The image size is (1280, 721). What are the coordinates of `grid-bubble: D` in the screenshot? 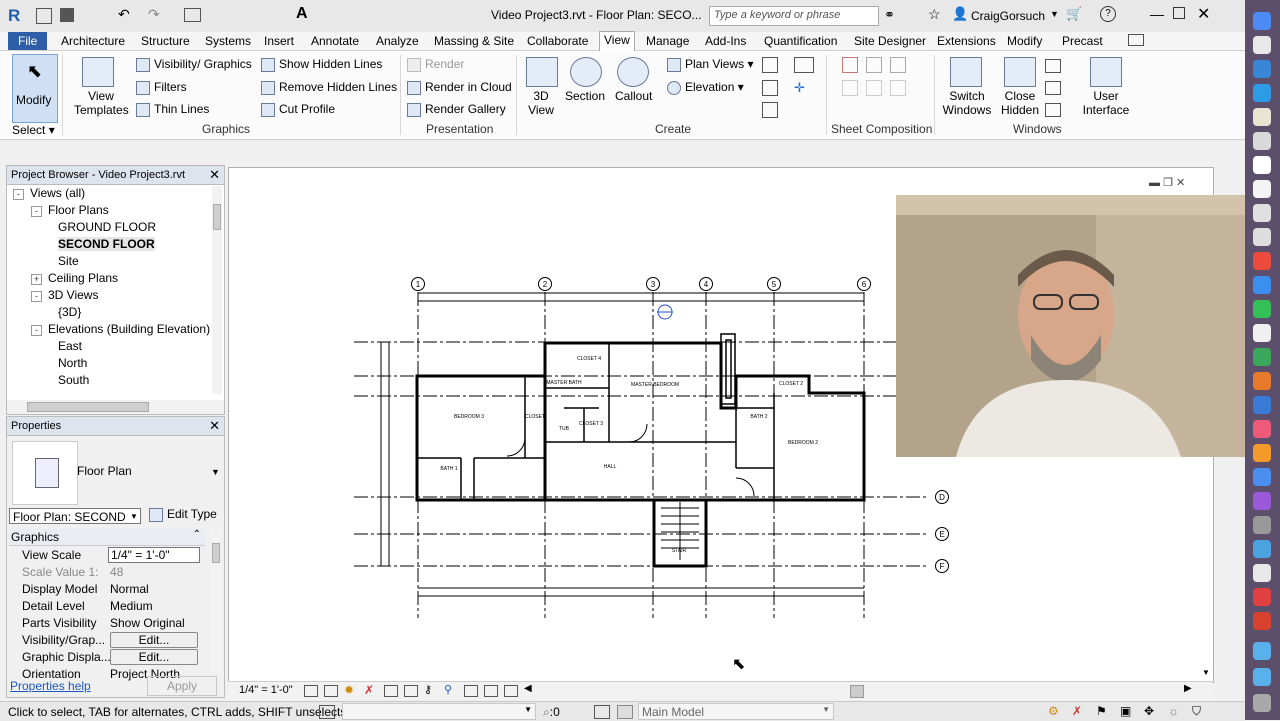 It's located at (942, 497).